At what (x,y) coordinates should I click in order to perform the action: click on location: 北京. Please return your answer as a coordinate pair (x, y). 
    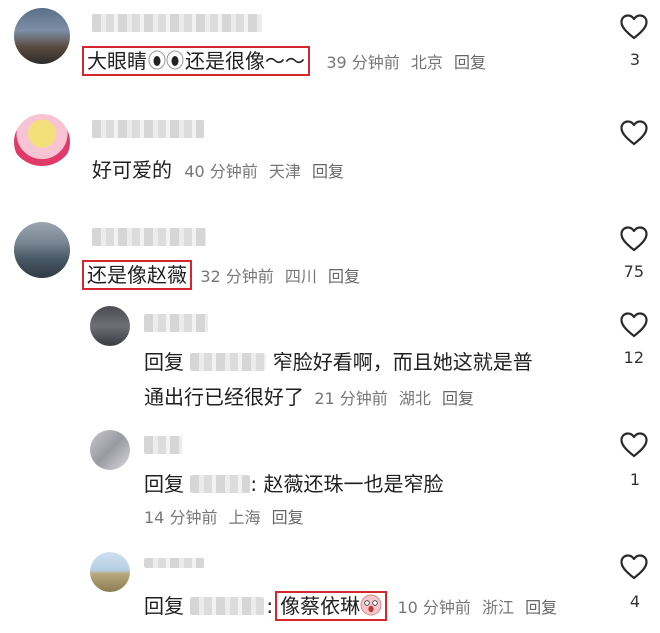
    Looking at the image, I should click on (426, 62).